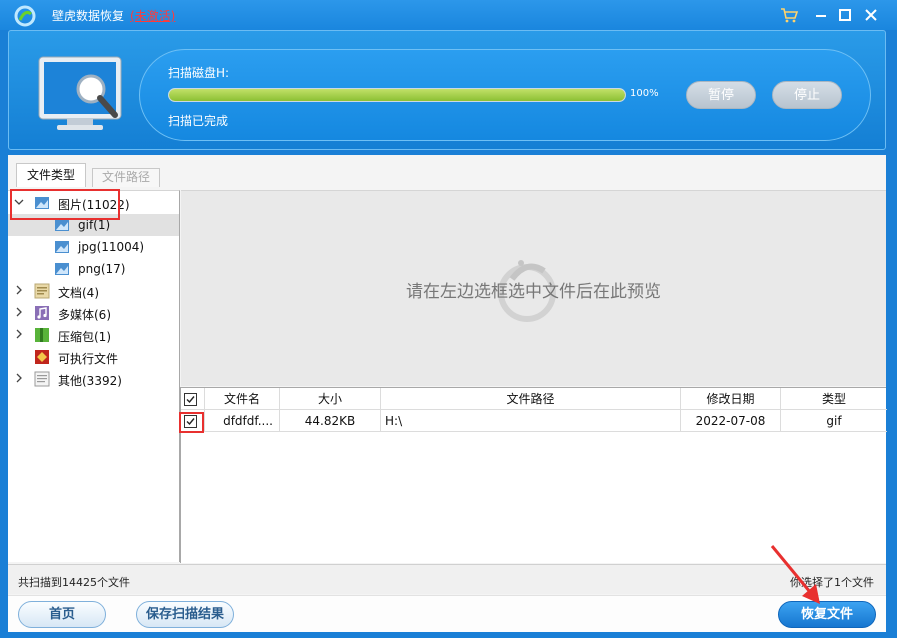  I want to click on tree-item-png: png(17), so click(93, 269).